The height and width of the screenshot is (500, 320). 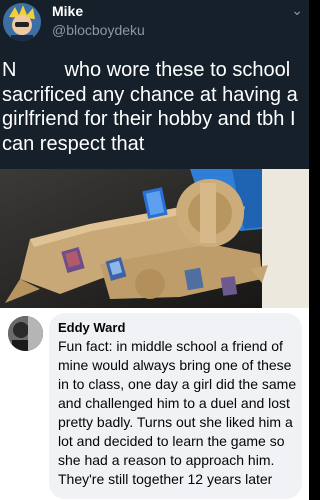 What do you see at coordinates (91, 327) in the screenshot?
I see `commenter-name: Eddy Ward` at bounding box center [91, 327].